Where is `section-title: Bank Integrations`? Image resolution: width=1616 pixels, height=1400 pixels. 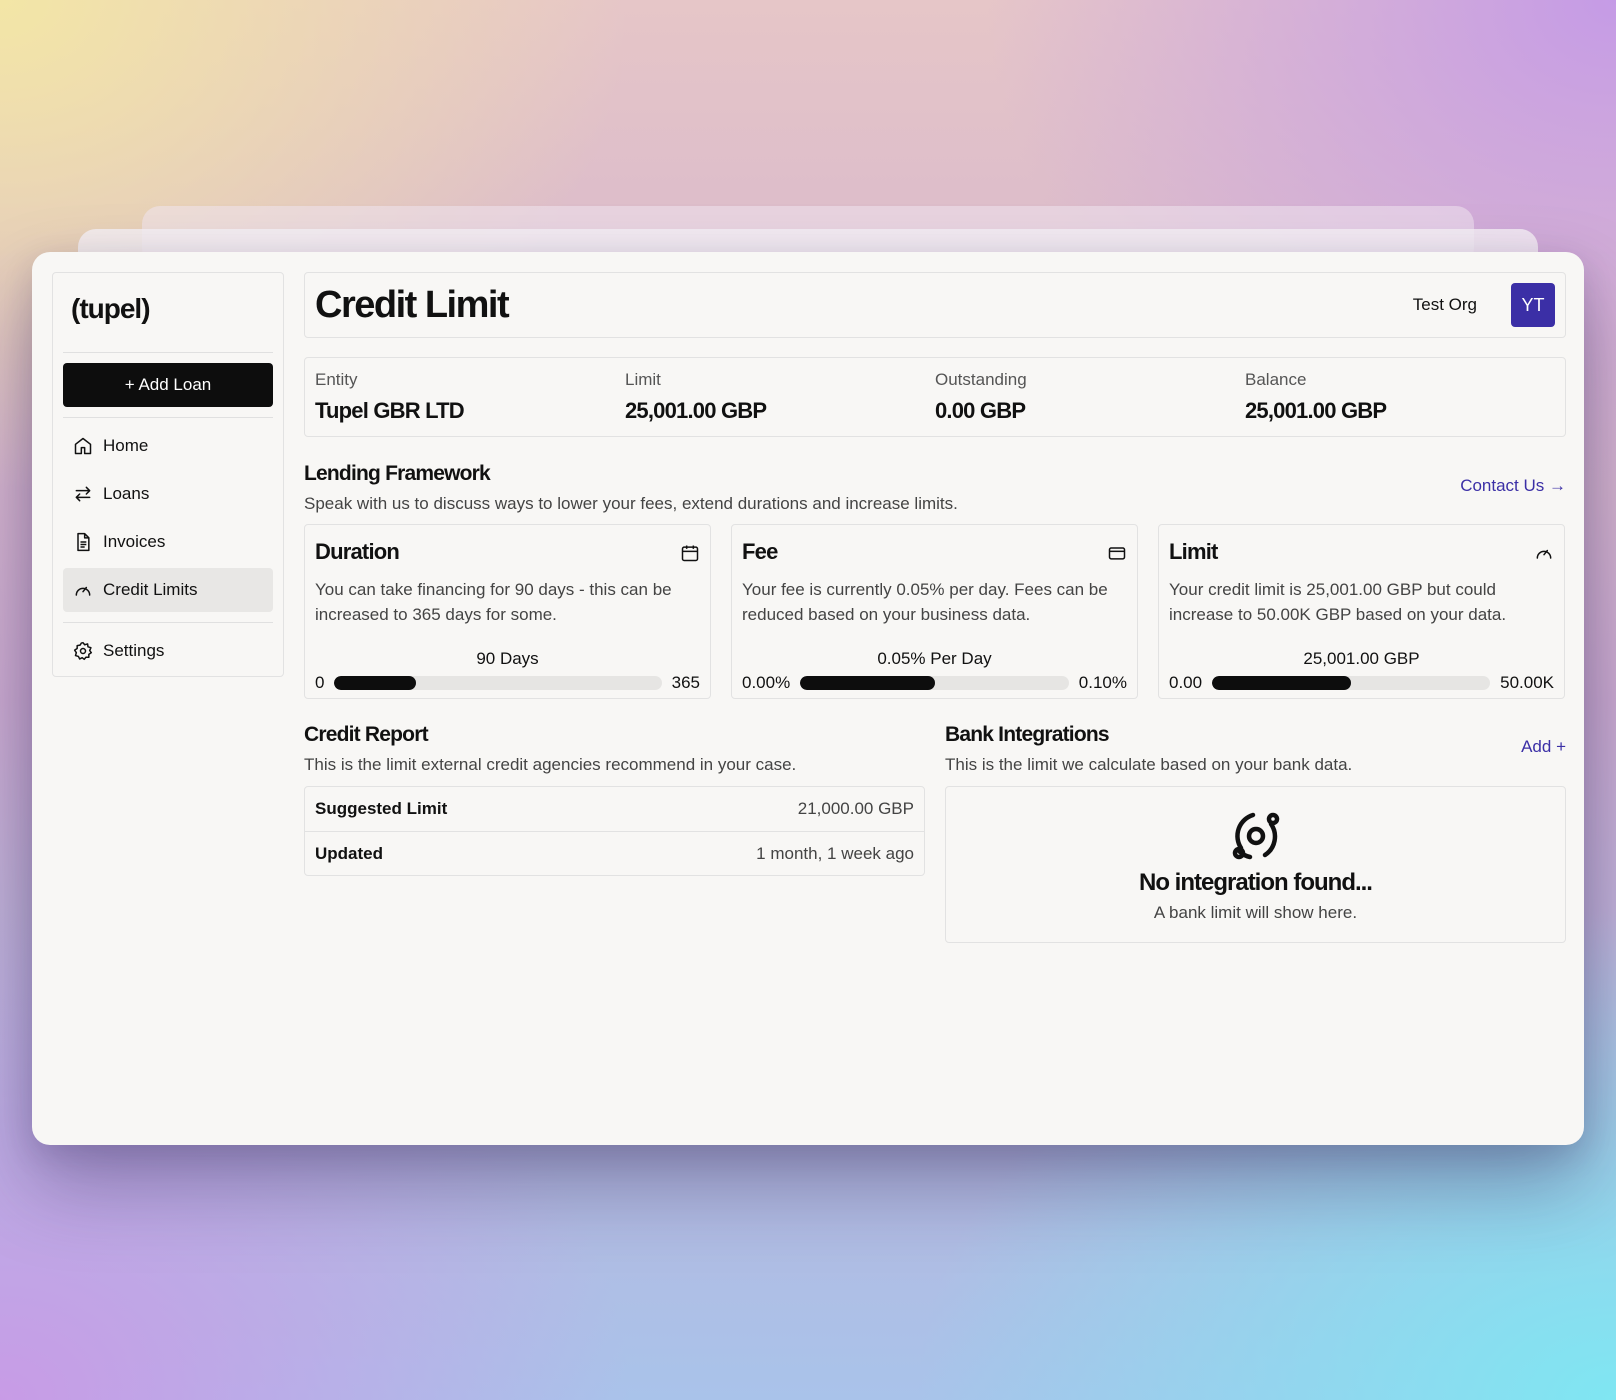
section-title: Bank Integrations is located at coordinates (1027, 734).